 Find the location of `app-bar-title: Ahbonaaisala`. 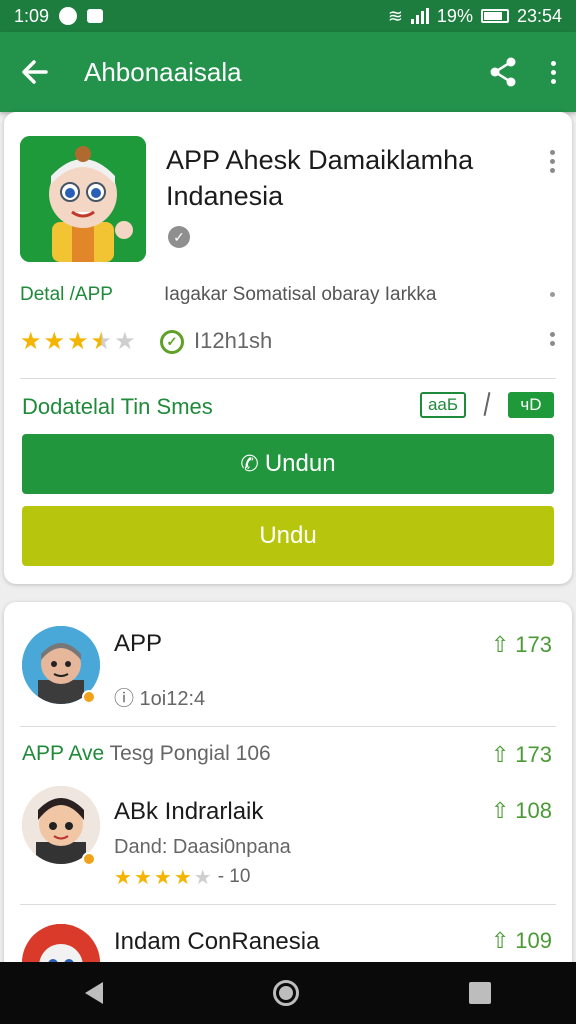

app-bar-title: Ahbonaaisala is located at coordinates (163, 71).